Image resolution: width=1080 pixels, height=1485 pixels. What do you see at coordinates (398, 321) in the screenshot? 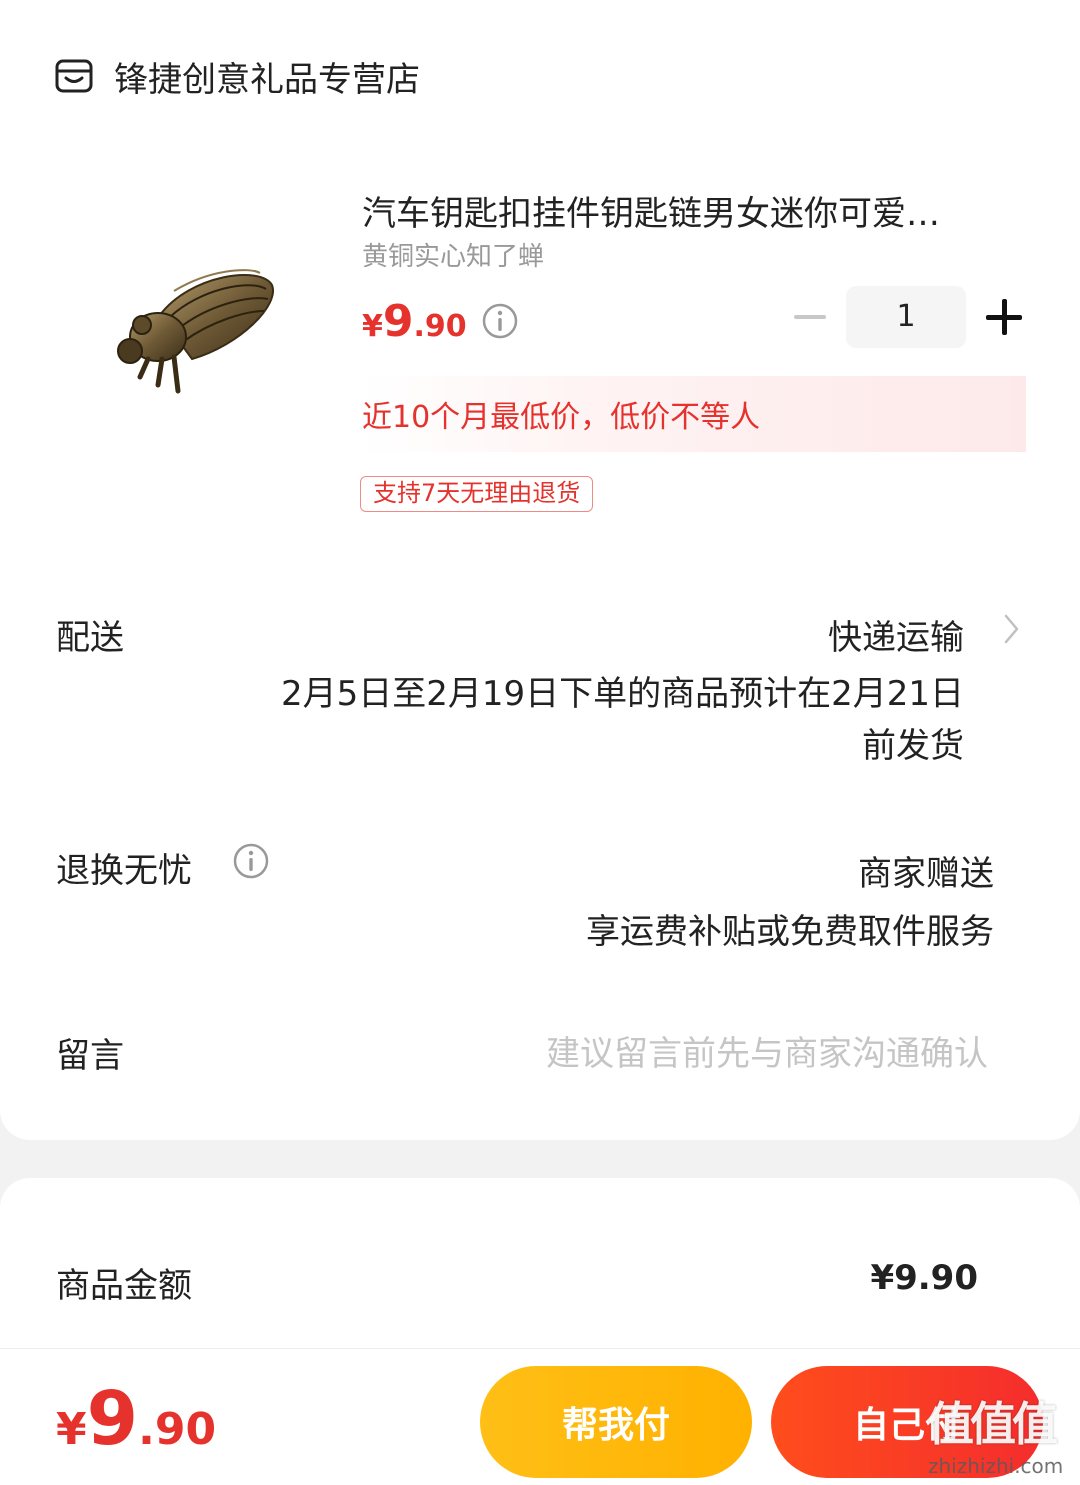
I see `price-integer: 9` at bounding box center [398, 321].